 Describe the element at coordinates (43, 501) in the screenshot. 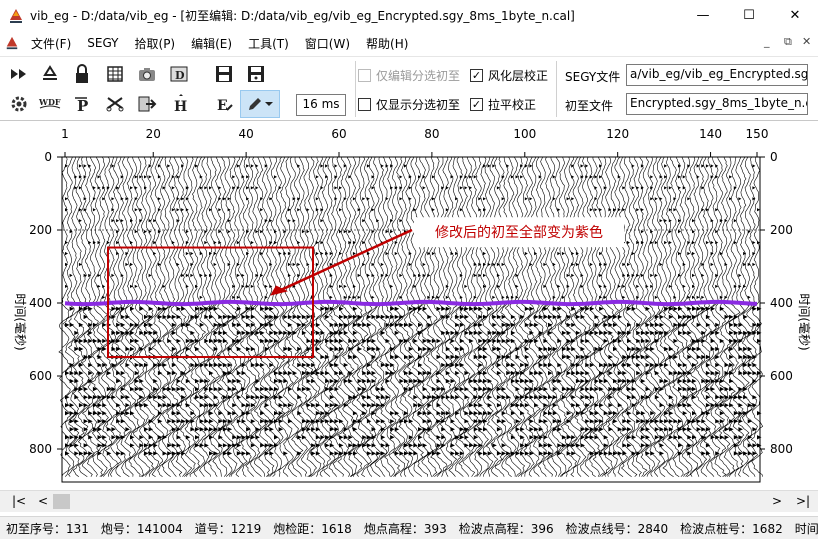

I see `scroll-left-button: <` at that location.